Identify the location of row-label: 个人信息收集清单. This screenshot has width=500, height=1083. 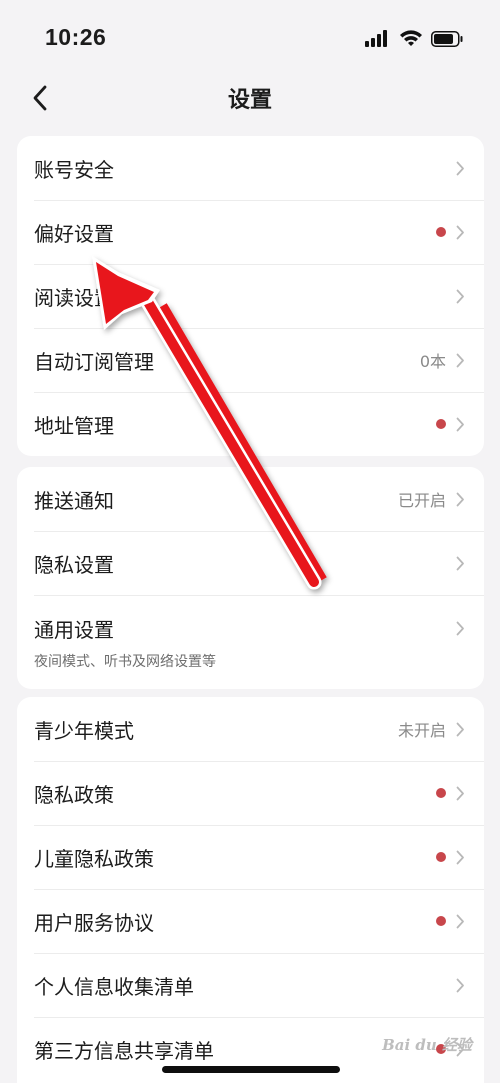
(114, 986).